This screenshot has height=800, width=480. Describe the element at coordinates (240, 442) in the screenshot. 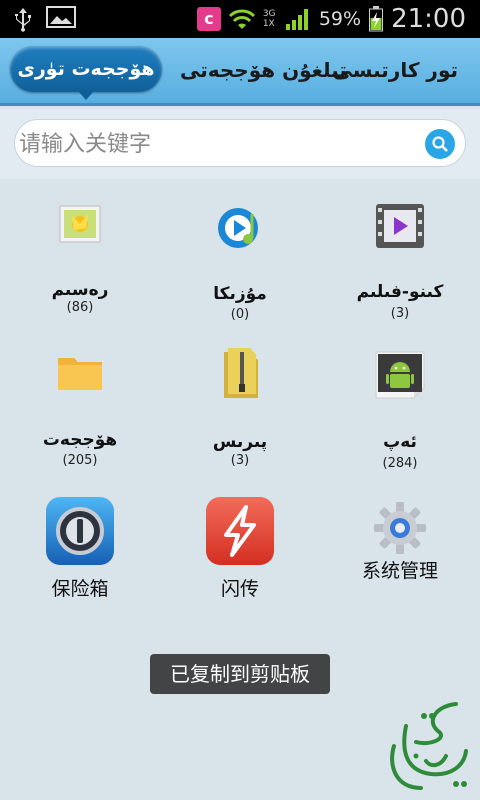

I see `category-label: پىرىس` at that location.